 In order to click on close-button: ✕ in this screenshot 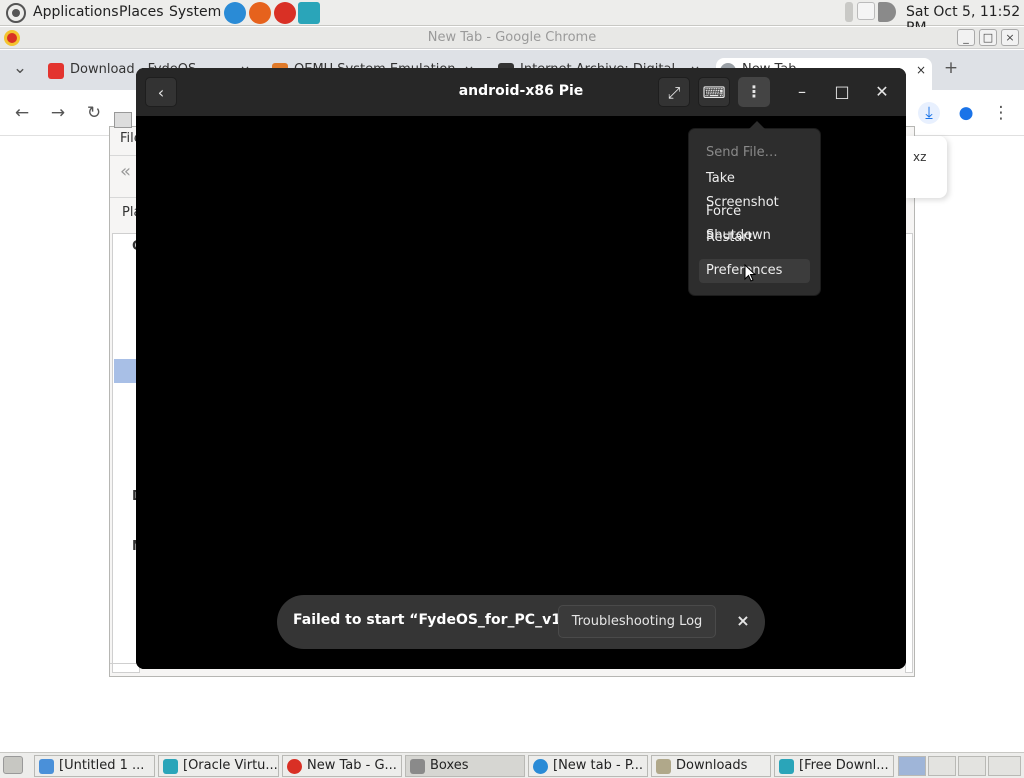, I will do `click(882, 92)`.